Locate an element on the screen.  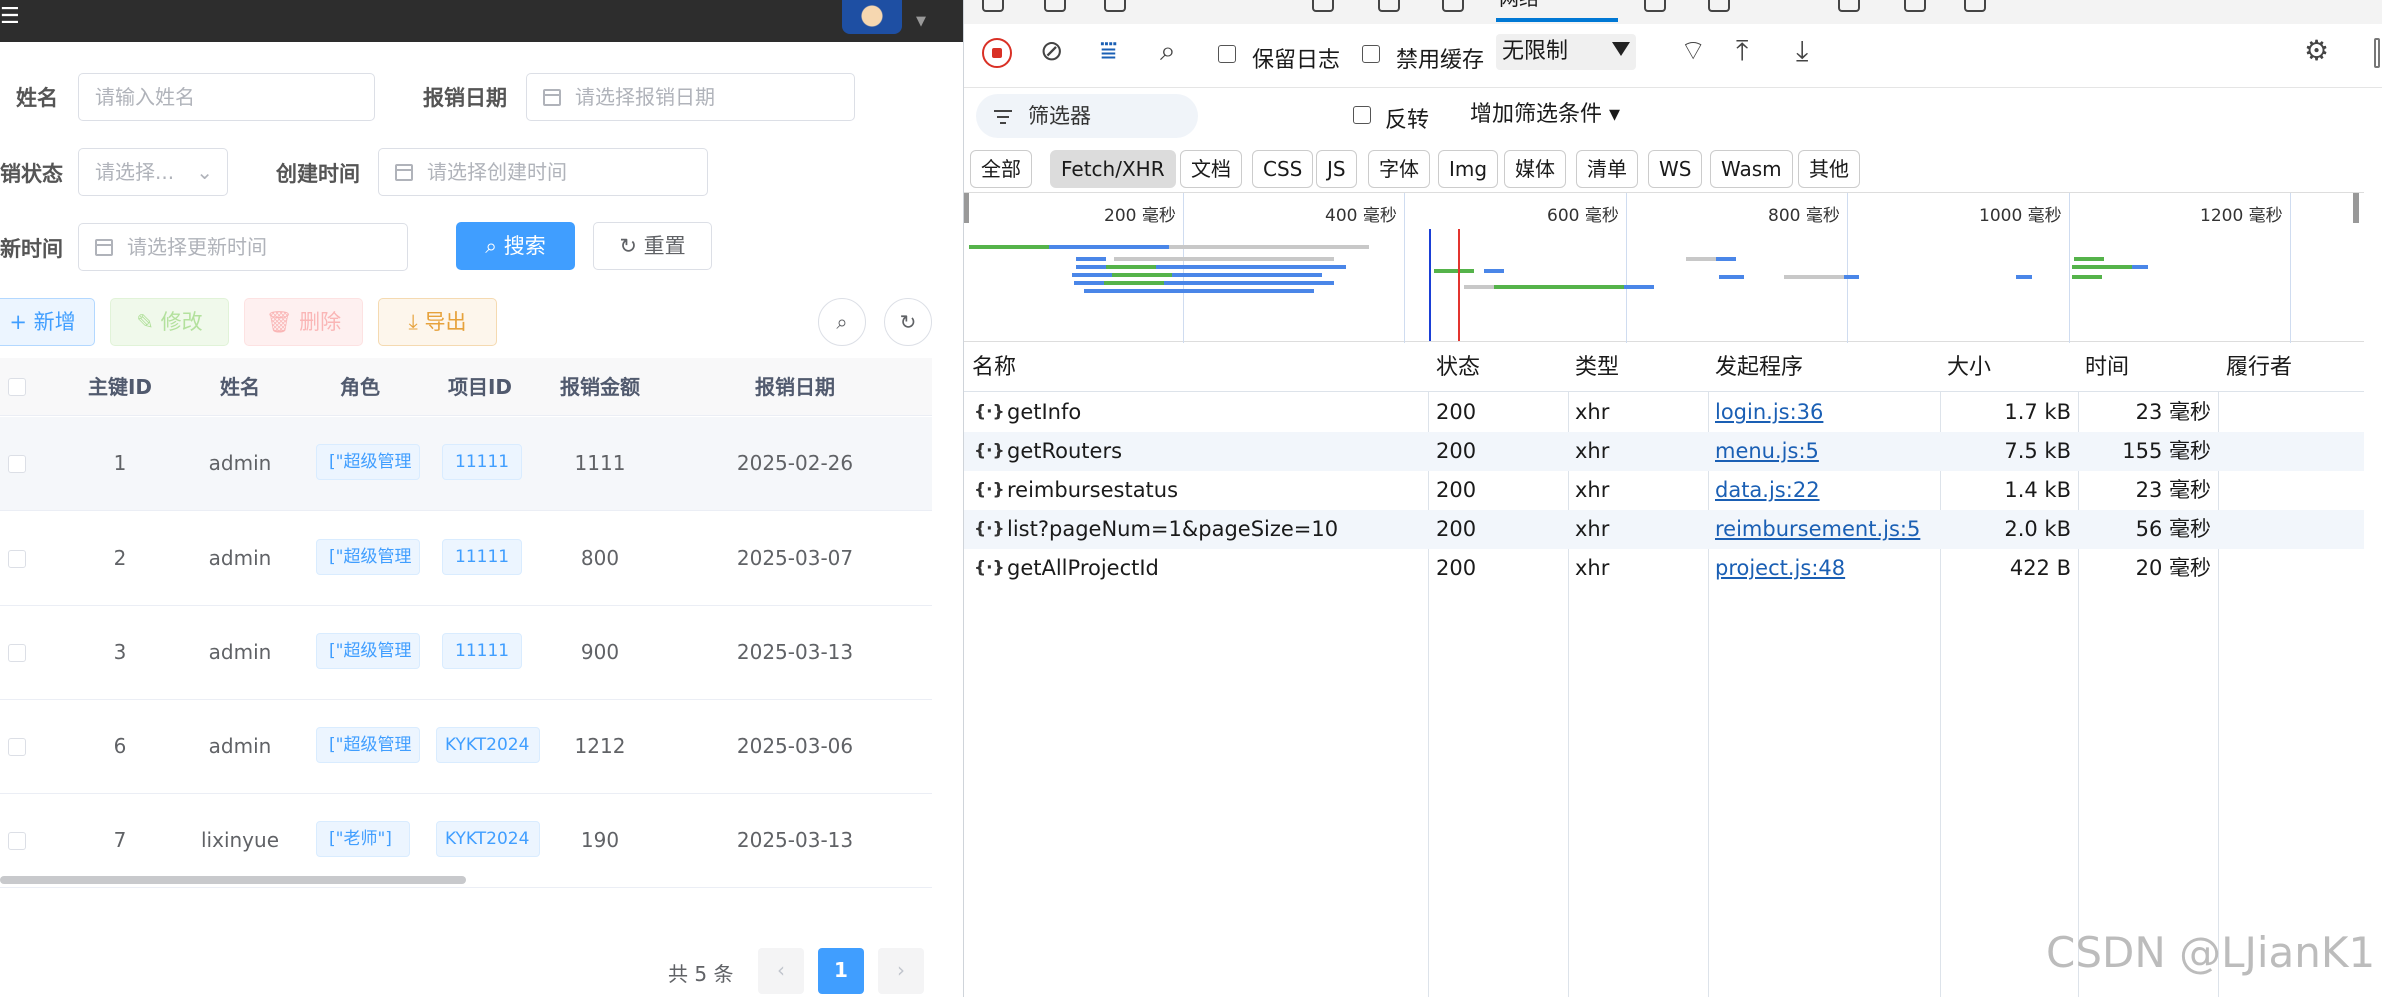
network-settings-gear-icon: ⚙ is located at coordinates (2316, 51).